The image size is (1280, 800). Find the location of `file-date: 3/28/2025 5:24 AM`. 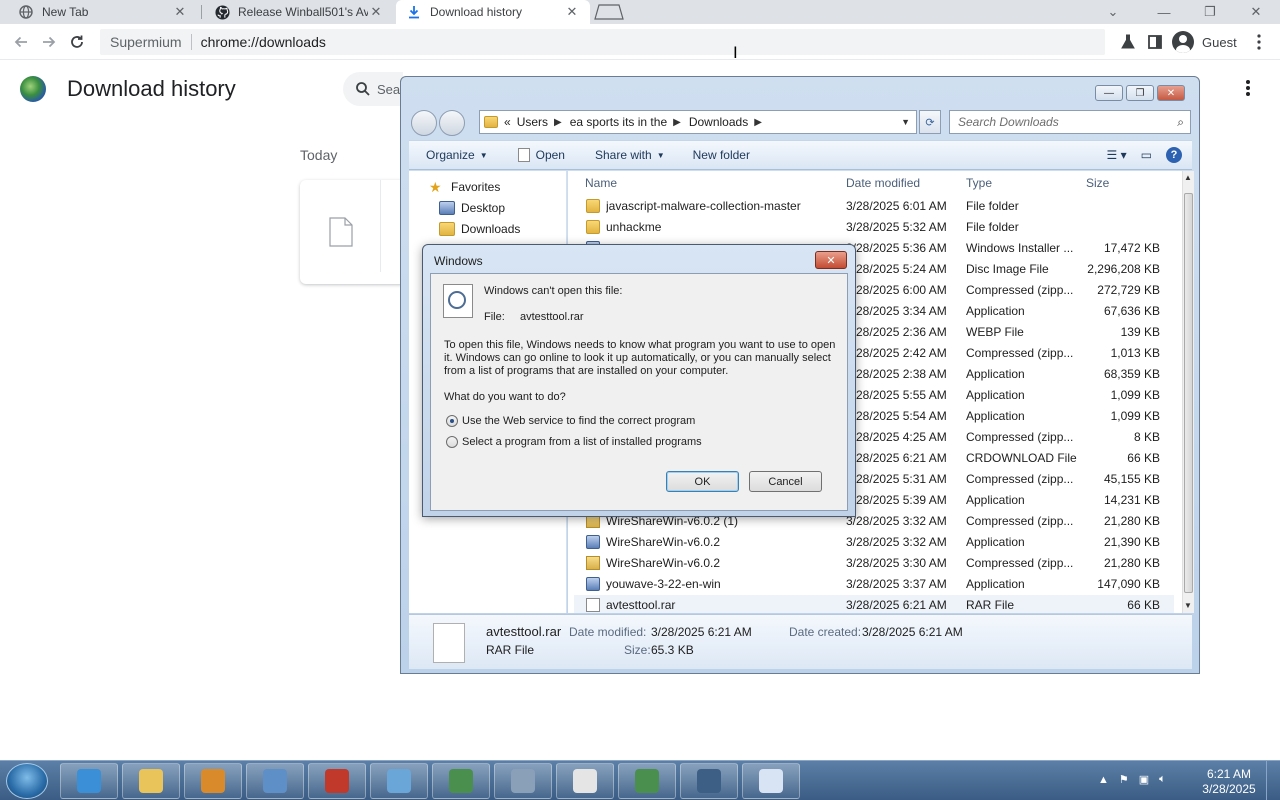

file-date: 3/28/2025 5:24 AM is located at coordinates (896, 269).